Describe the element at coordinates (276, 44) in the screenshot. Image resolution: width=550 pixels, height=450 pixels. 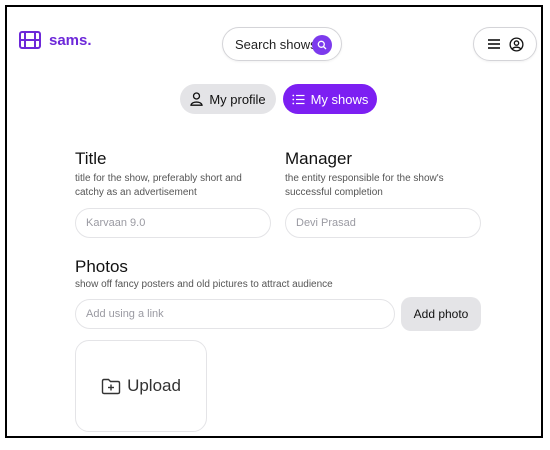
I see `search-label: Search shows` at that location.